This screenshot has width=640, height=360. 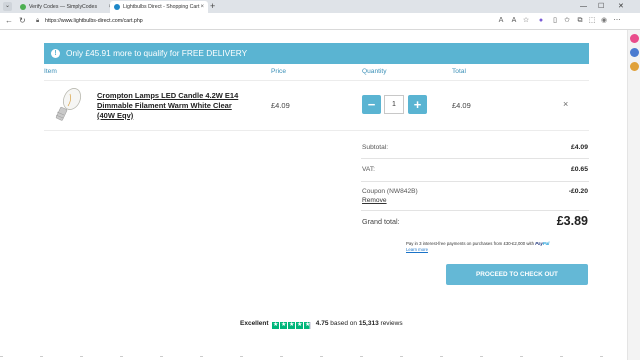 What do you see at coordinates (55, 53) in the screenshot?
I see `info-icon: !` at bounding box center [55, 53].